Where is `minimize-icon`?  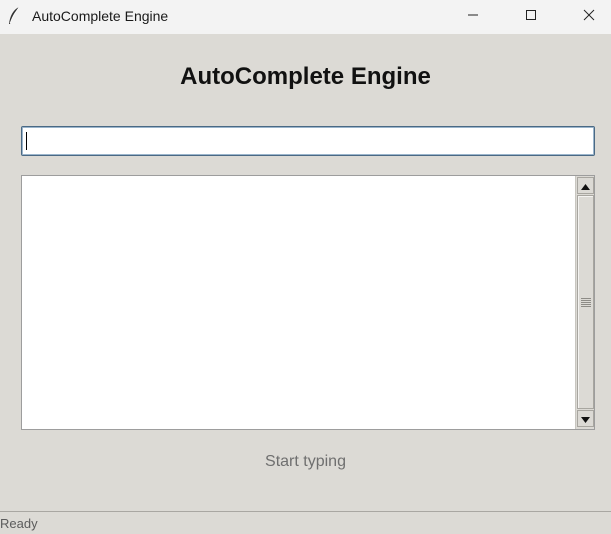 minimize-icon is located at coordinates (473, 17).